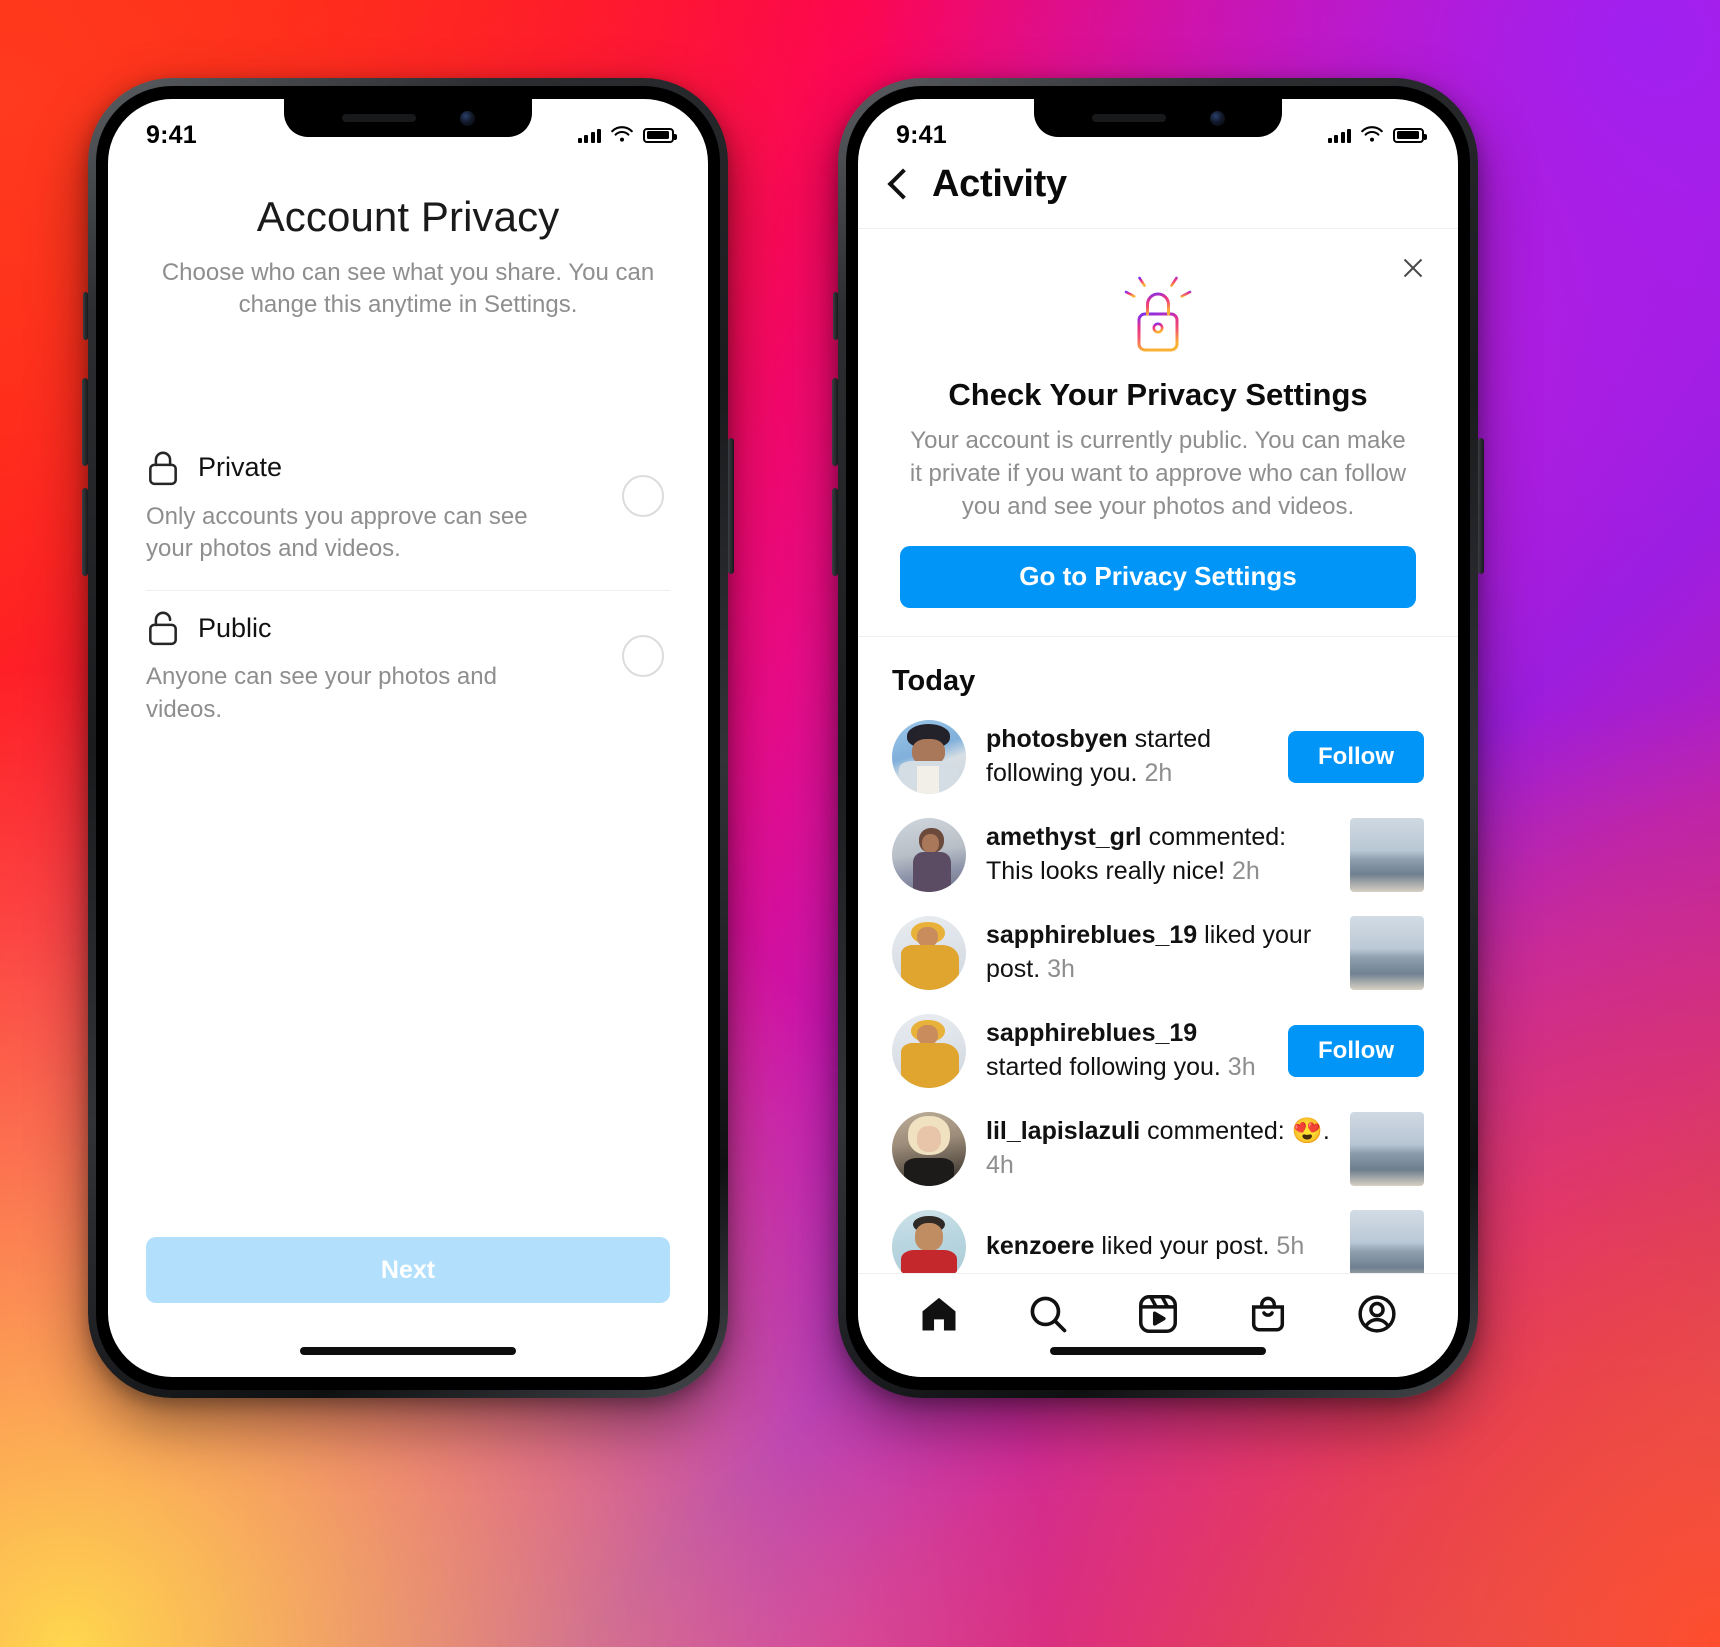 The image size is (1720, 1647). I want to click on volume-up-button-right, so click(835, 422).